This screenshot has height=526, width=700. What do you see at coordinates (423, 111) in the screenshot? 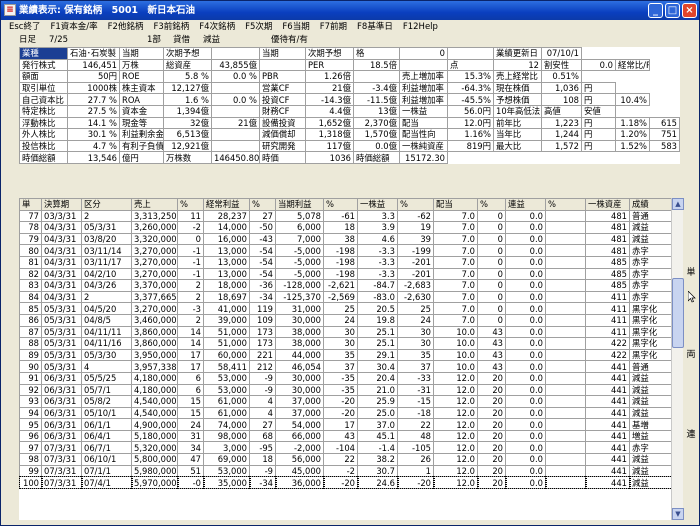
I see `summary-cell: 一株益` at bounding box center [423, 111].